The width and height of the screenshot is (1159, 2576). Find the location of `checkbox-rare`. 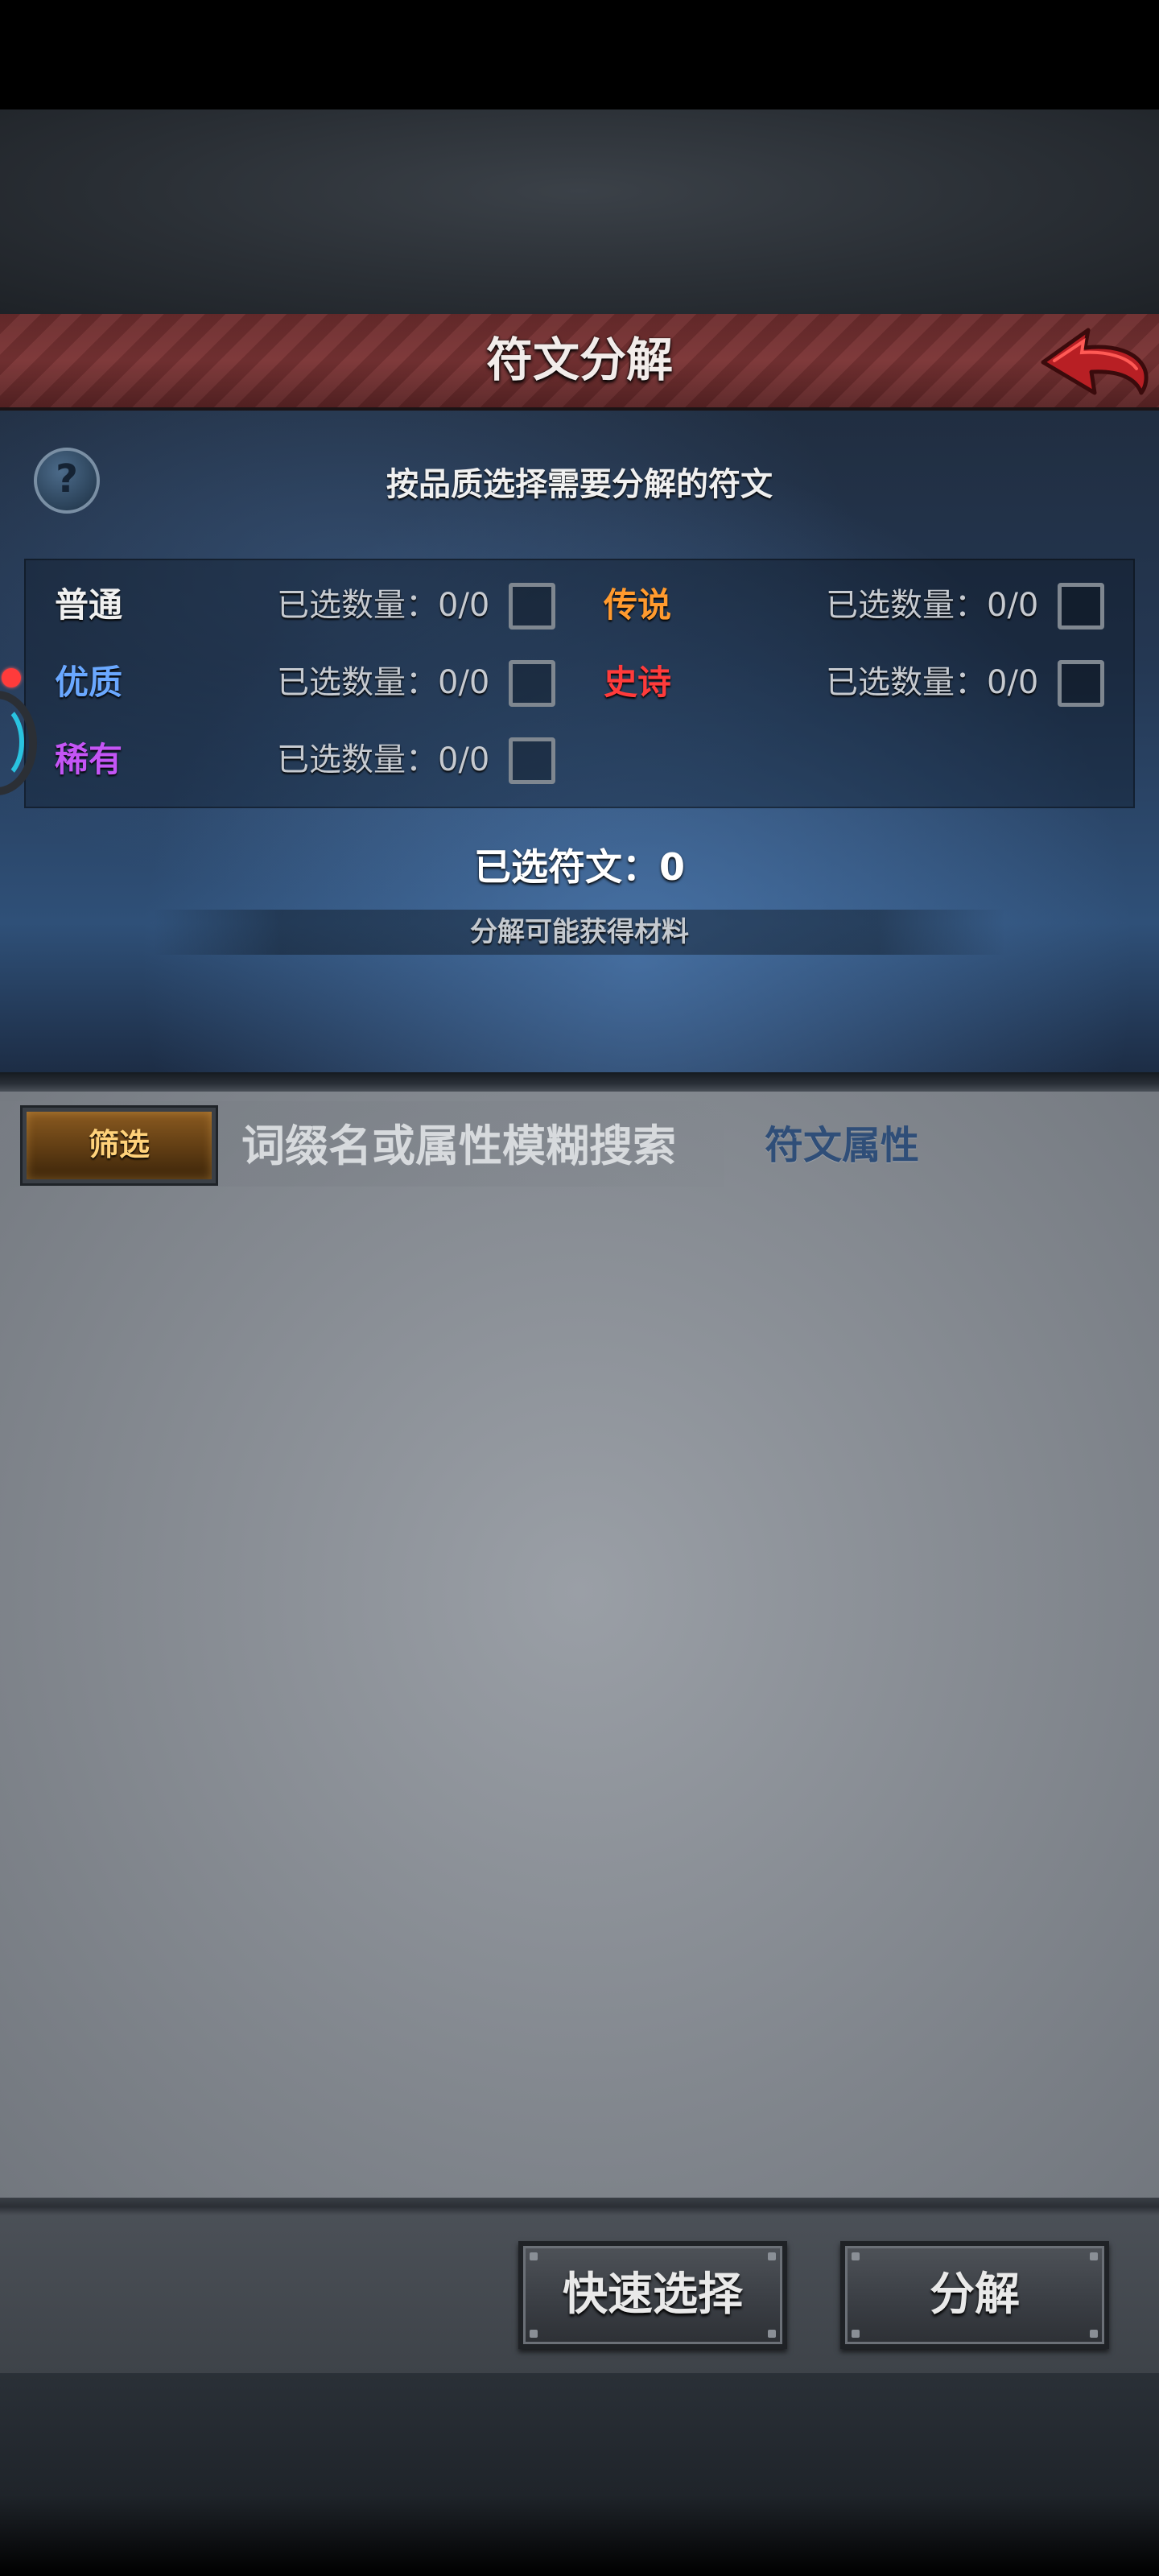

checkbox-rare is located at coordinates (532, 760).